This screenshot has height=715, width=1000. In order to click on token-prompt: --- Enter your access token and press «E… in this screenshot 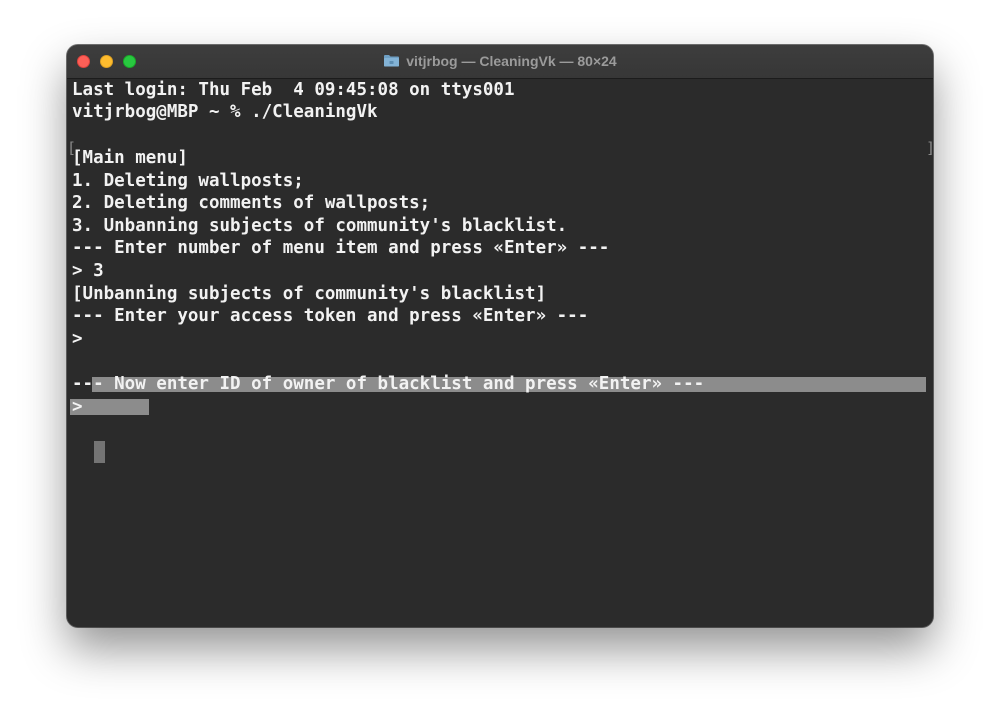, I will do `click(330, 316)`.